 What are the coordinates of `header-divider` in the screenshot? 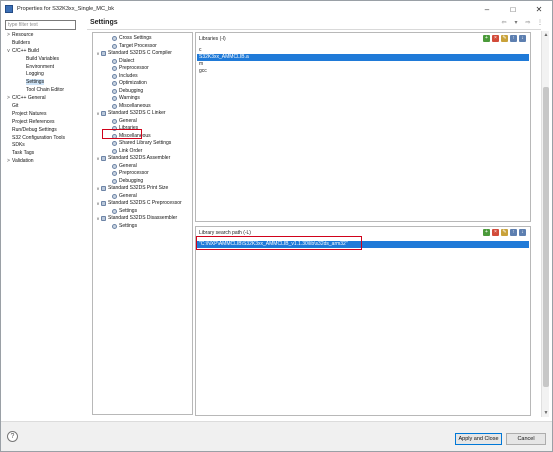 It's located at (314, 29).